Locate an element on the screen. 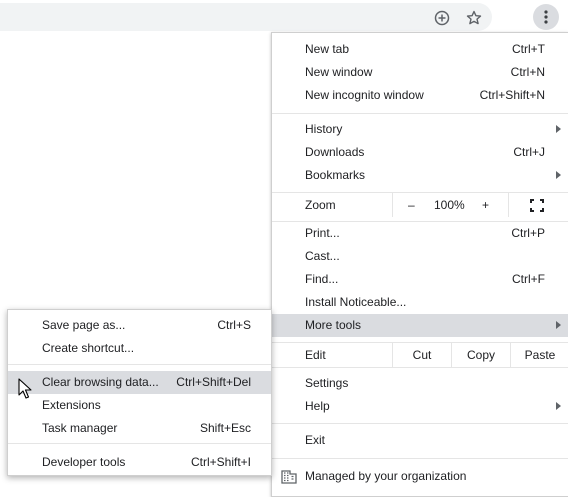 This screenshot has width=568, height=497. menu-item-label: Exit is located at coordinates (315, 440).